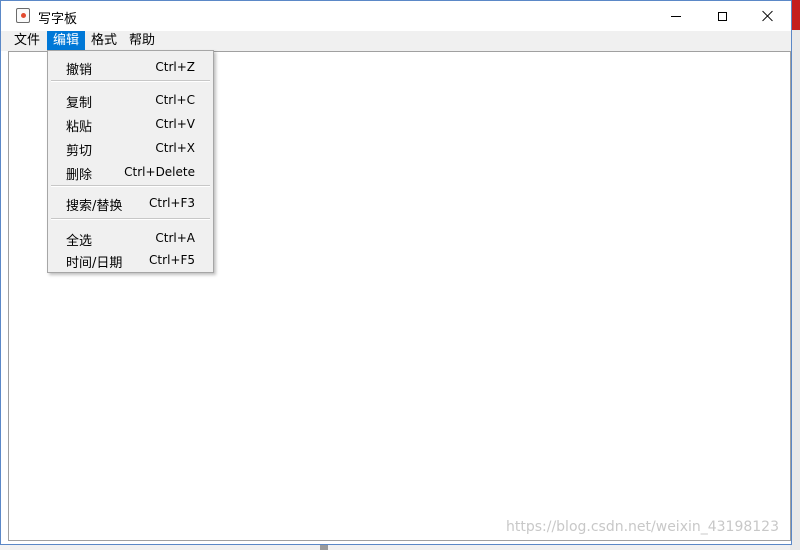  Describe the element at coordinates (796, 15) in the screenshot. I see `background-red-strip` at that location.